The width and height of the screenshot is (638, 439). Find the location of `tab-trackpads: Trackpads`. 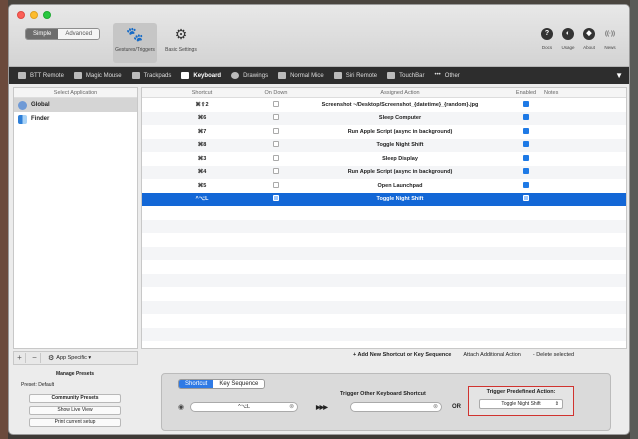

tab-trackpads: Trackpads is located at coordinates (152, 75).